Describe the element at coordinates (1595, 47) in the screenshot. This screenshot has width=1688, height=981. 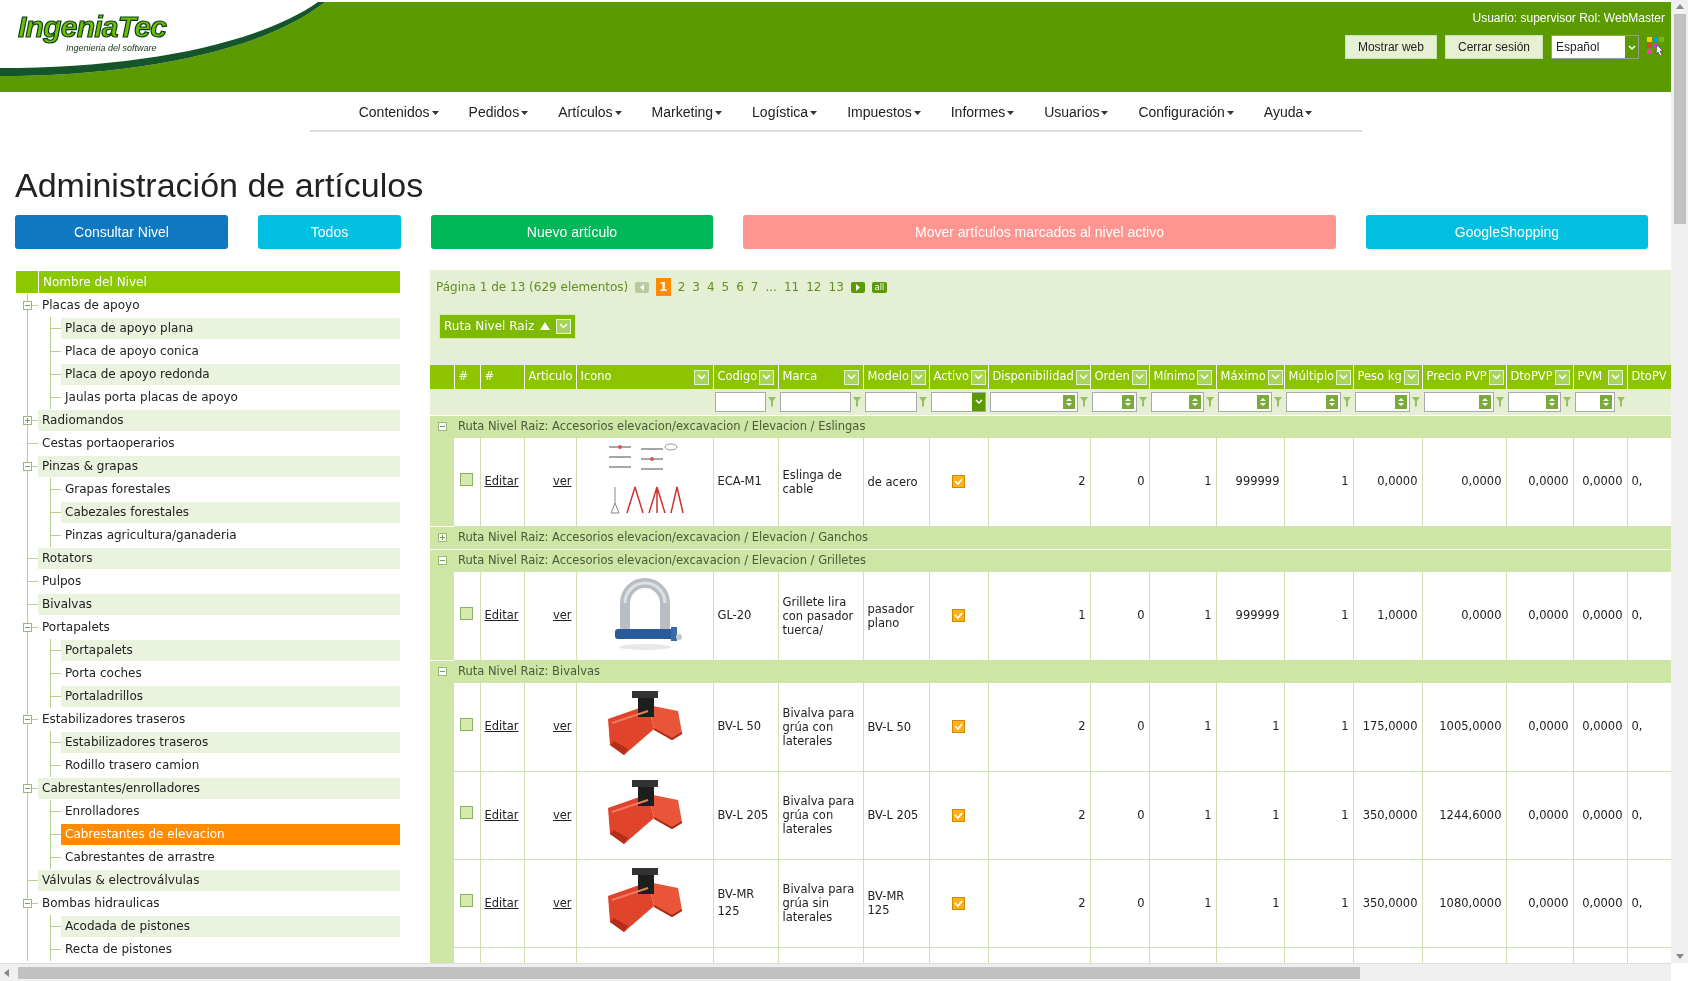
I see `language-select: Español` at that location.